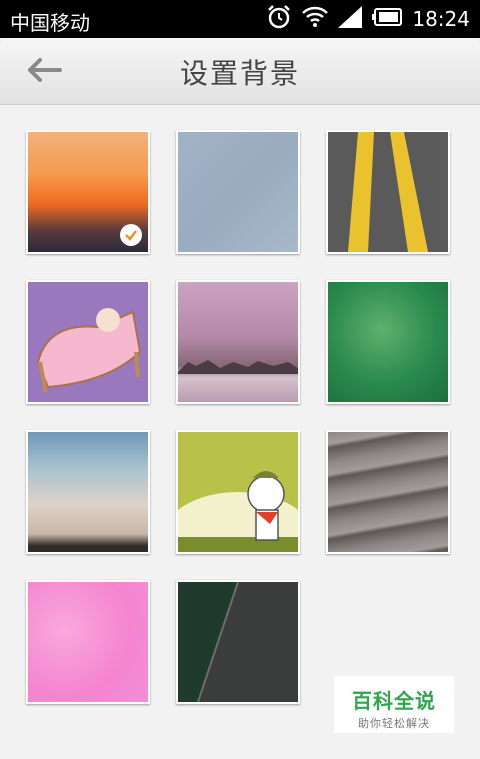 The height and width of the screenshot is (759, 480). I want to click on signal-icon, so click(350, 19).